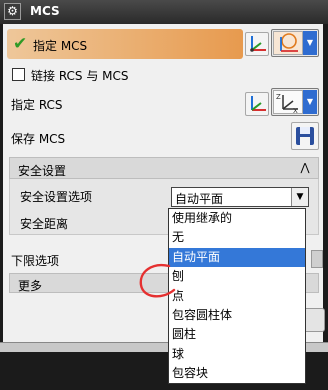  Describe the element at coordinates (289, 42) in the screenshot. I see `csys-dropdown-icon` at that location.